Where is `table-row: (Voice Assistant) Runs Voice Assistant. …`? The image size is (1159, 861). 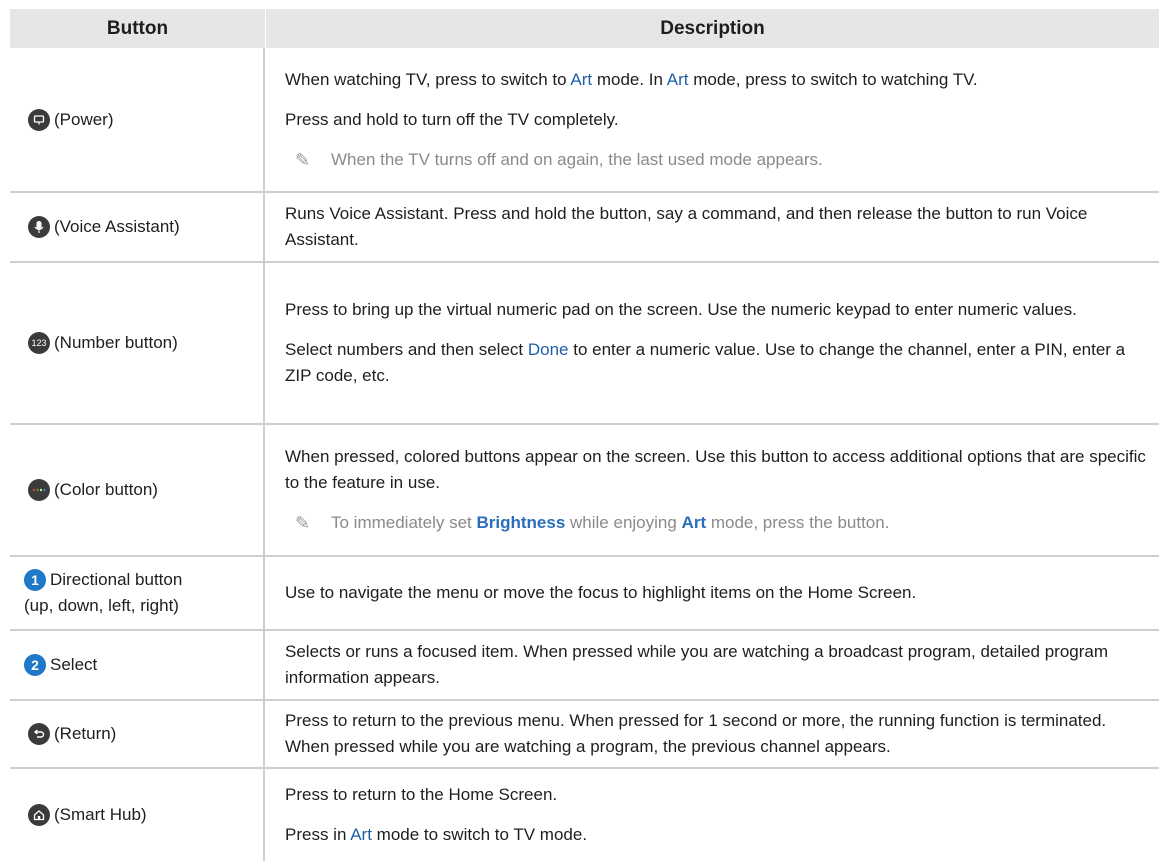 table-row: (Voice Assistant) Runs Voice Assistant. … is located at coordinates (584, 228).